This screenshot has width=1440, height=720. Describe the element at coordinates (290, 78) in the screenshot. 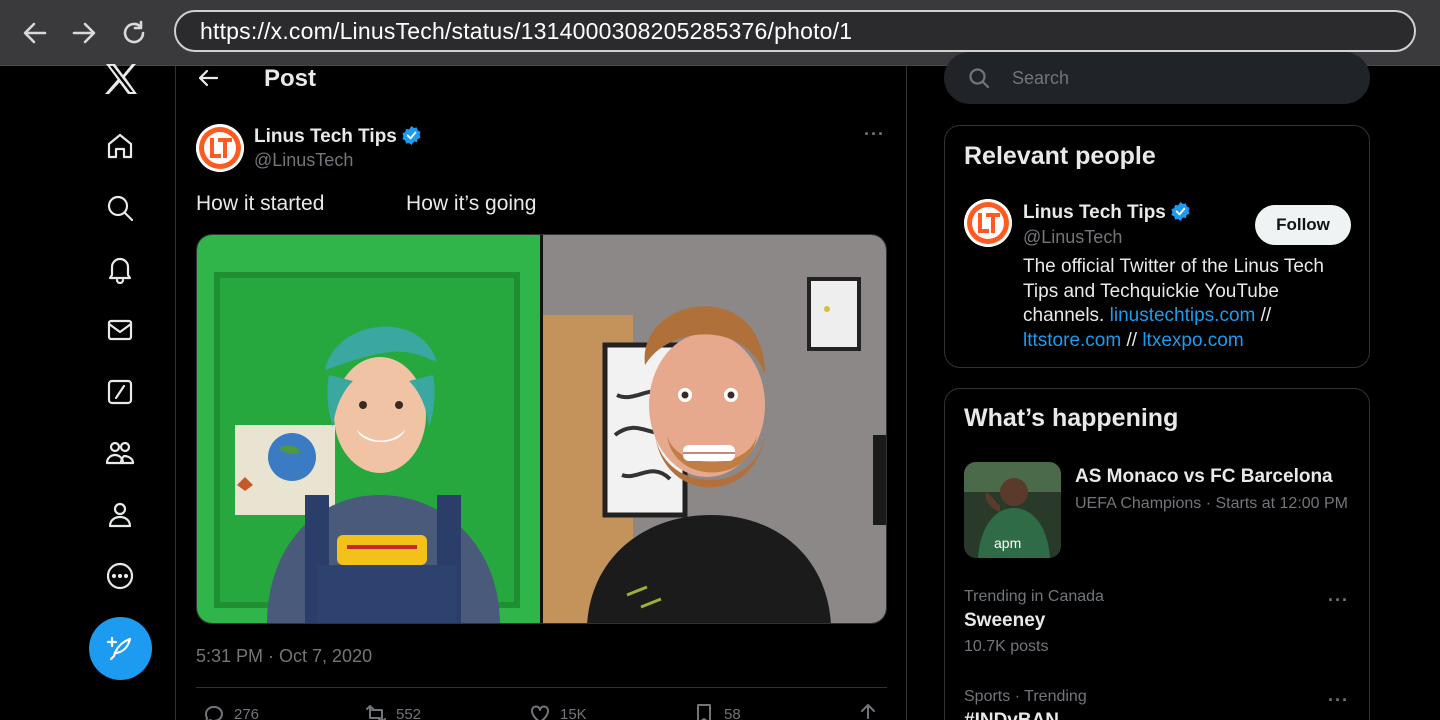

I see `page-title: Post` at that location.